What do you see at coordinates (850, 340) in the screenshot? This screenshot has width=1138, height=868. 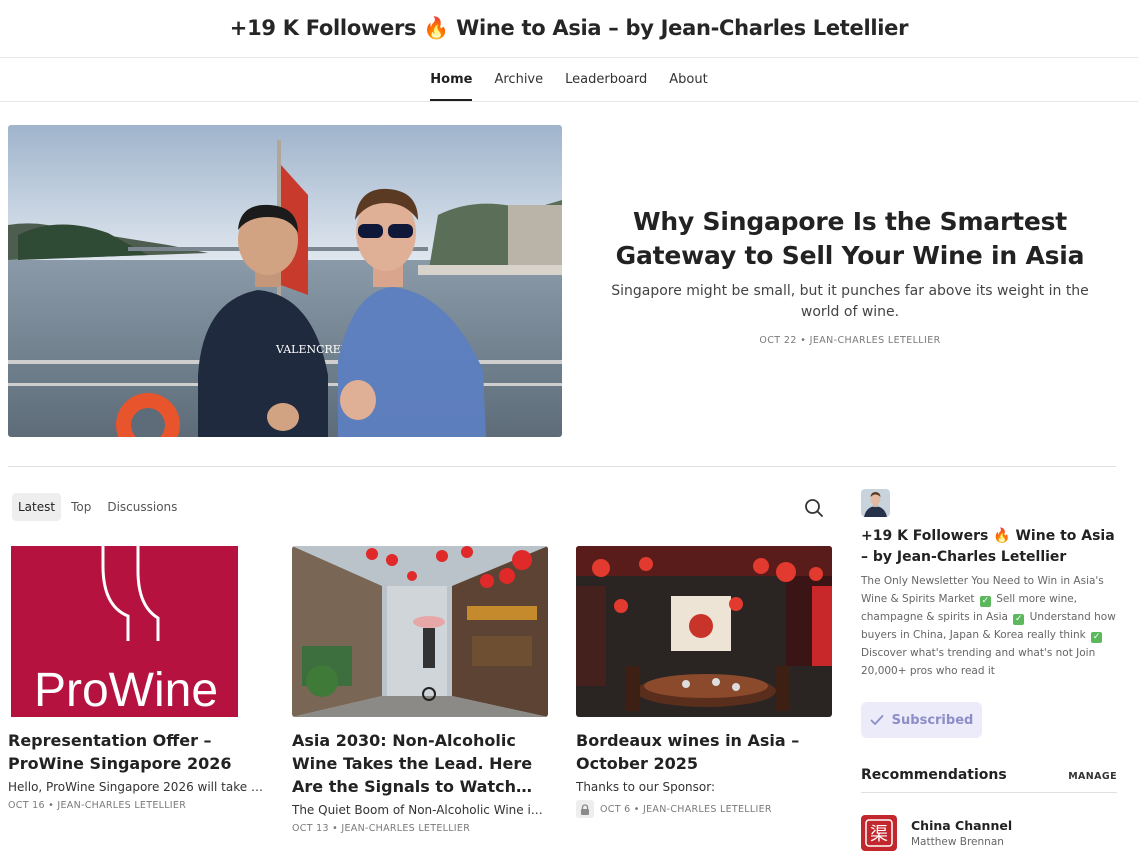 I see `featured-post-meta: OCT 22 • JEAN-CHARLES LETELLIER` at bounding box center [850, 340].